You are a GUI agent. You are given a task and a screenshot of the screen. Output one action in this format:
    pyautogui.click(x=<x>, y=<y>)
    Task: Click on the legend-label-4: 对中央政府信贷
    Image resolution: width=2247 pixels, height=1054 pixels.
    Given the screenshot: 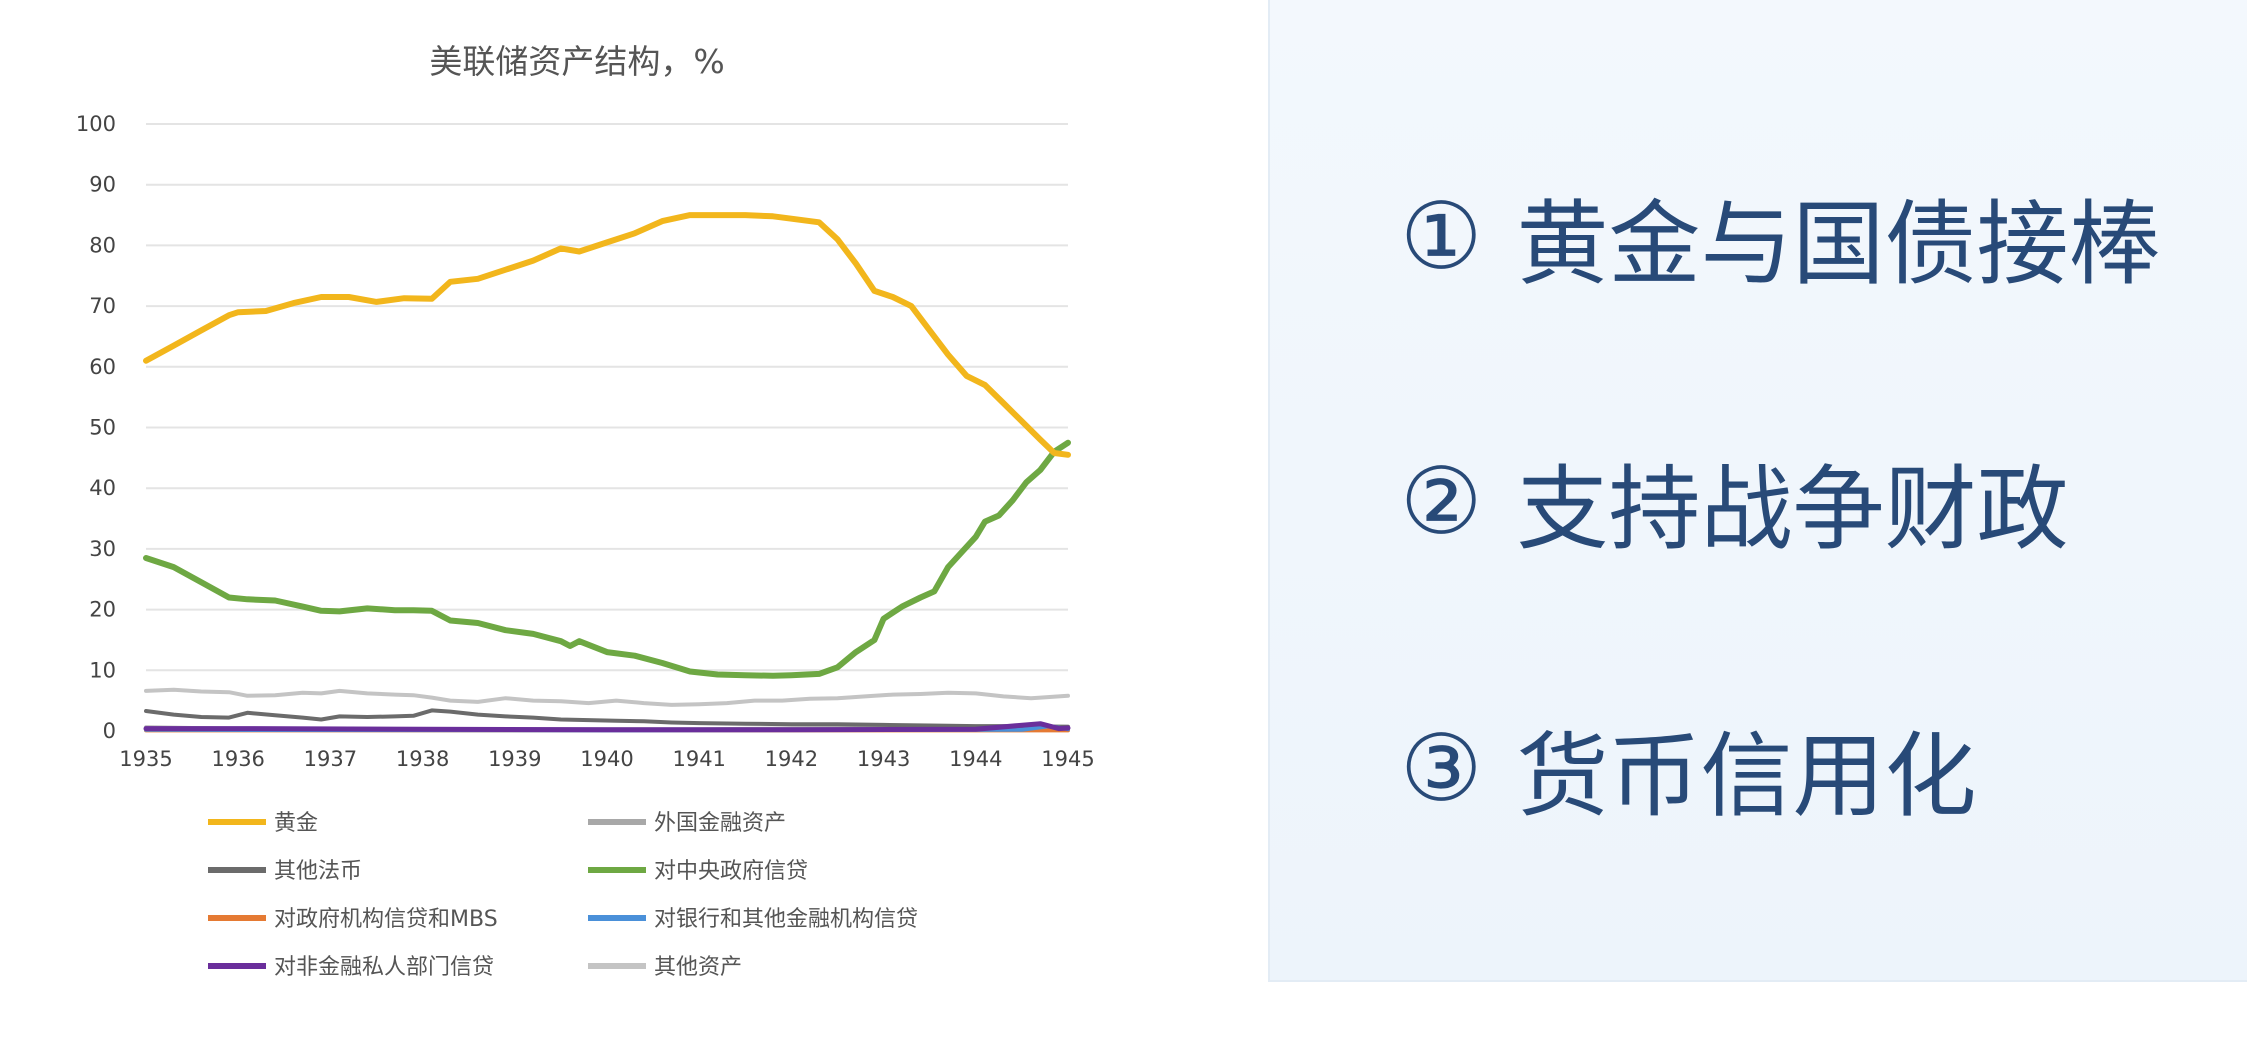 What is the action you would take?
    pyautogui.click(x=731, y=871)
    